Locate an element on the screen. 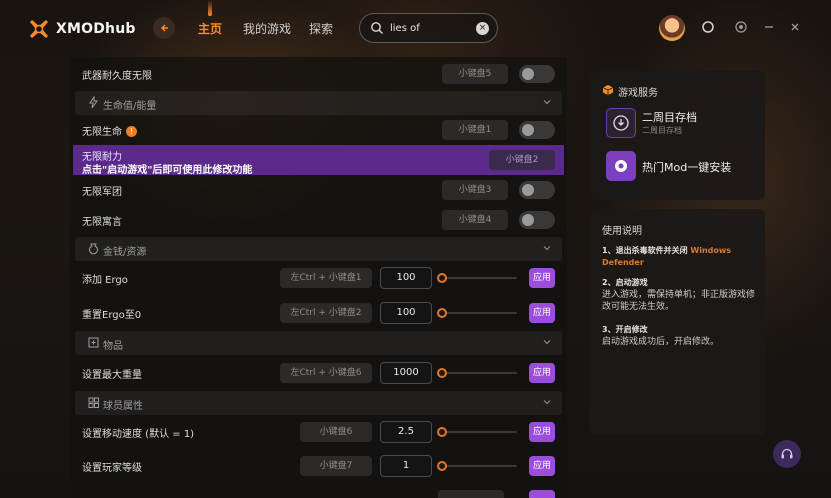 The height and width of the screenshot is (498, 831). mod-row-infinite-stamina: 无限耐力 点击"启动游戏"后即可使用此修改功能 小键盘2 is located at coordinates (318, 160).